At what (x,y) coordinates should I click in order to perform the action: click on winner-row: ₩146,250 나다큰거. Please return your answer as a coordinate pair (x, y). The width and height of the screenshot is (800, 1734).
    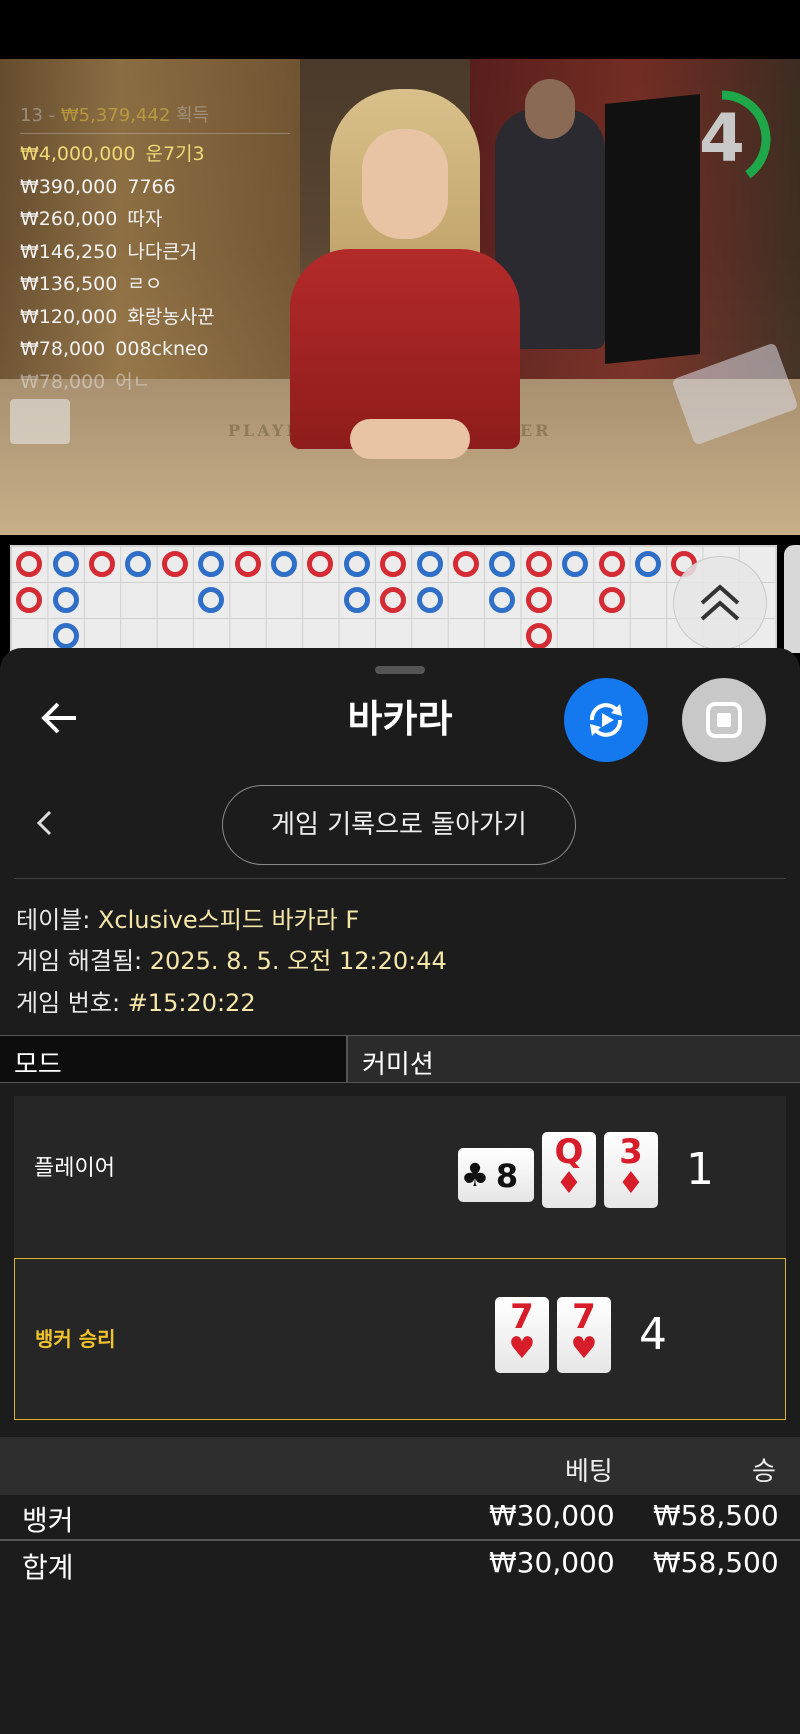
    Looking at the image, I should click on (109, 251).